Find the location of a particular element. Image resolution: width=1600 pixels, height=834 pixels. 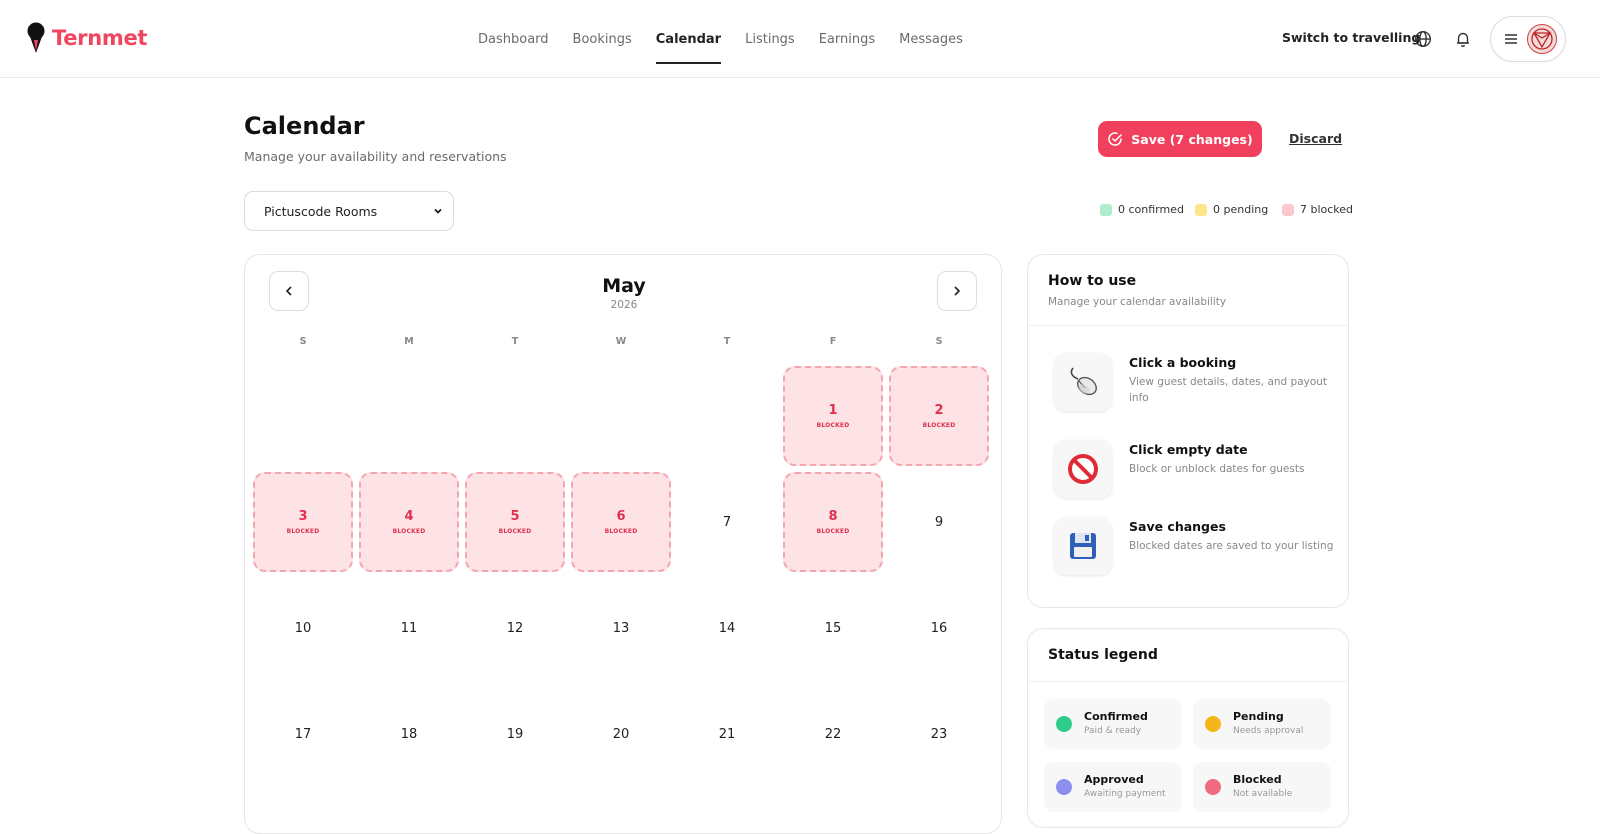

calendar-day: 15 is located at coordinates (833, 628).